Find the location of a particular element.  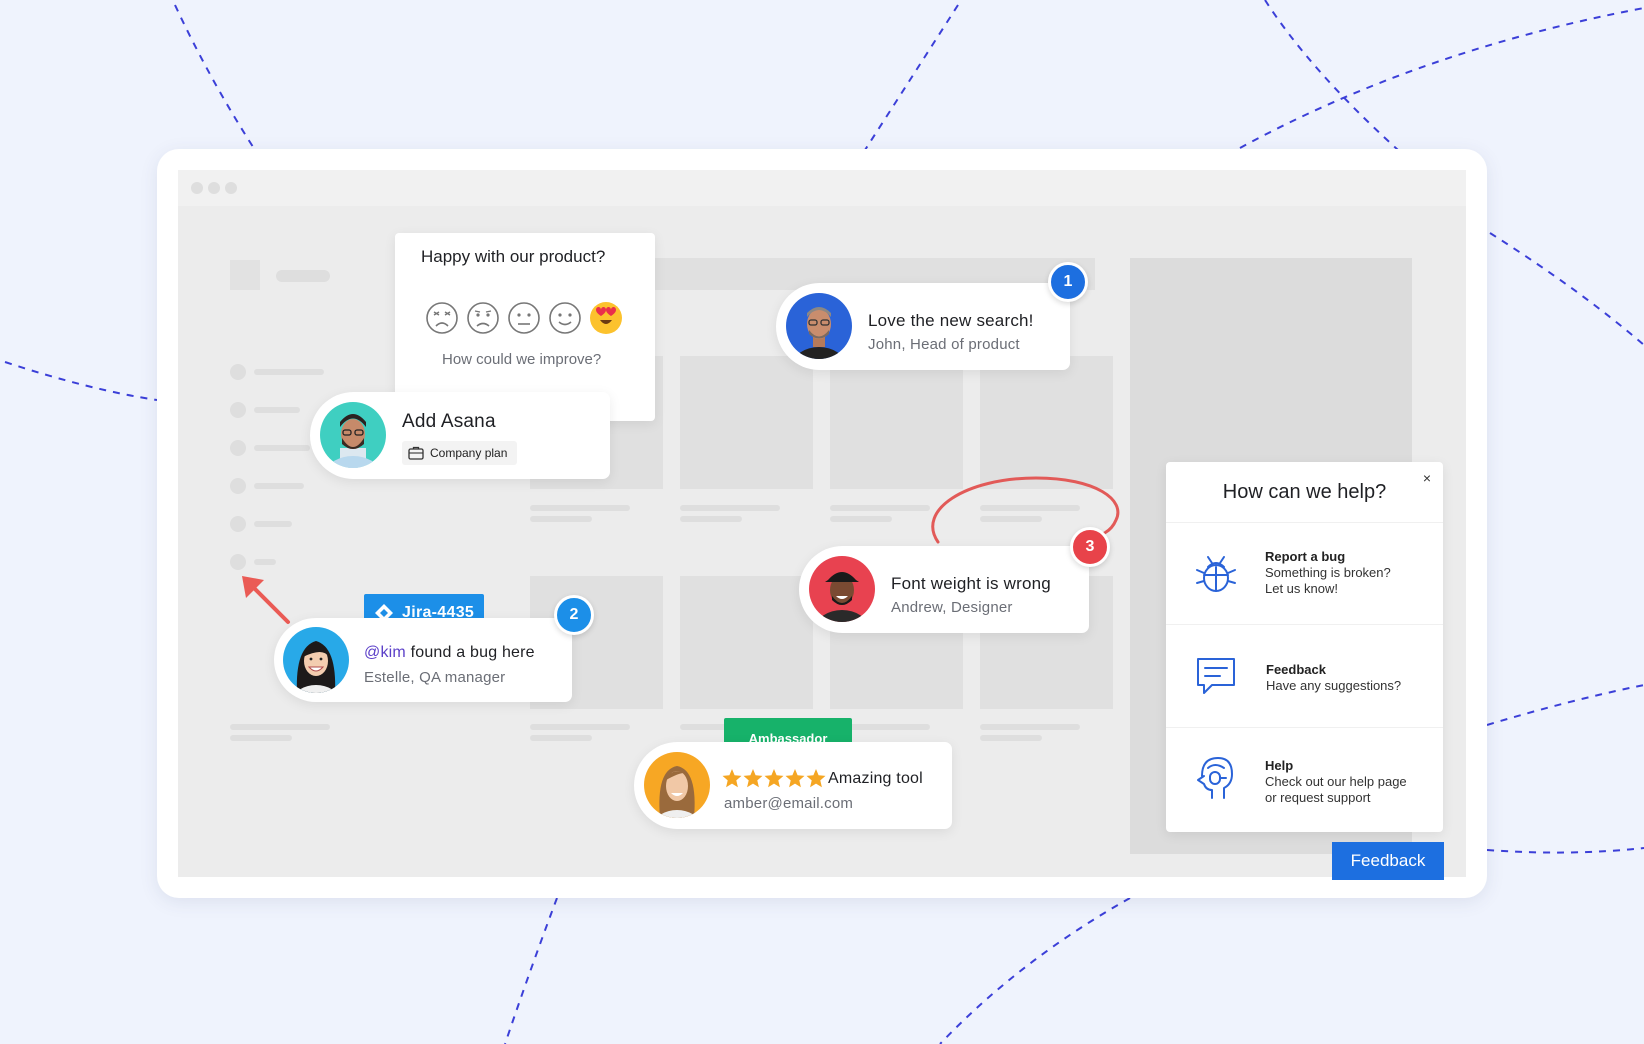

survey-question: Happy with our product? is located at coordinates (513, 256).